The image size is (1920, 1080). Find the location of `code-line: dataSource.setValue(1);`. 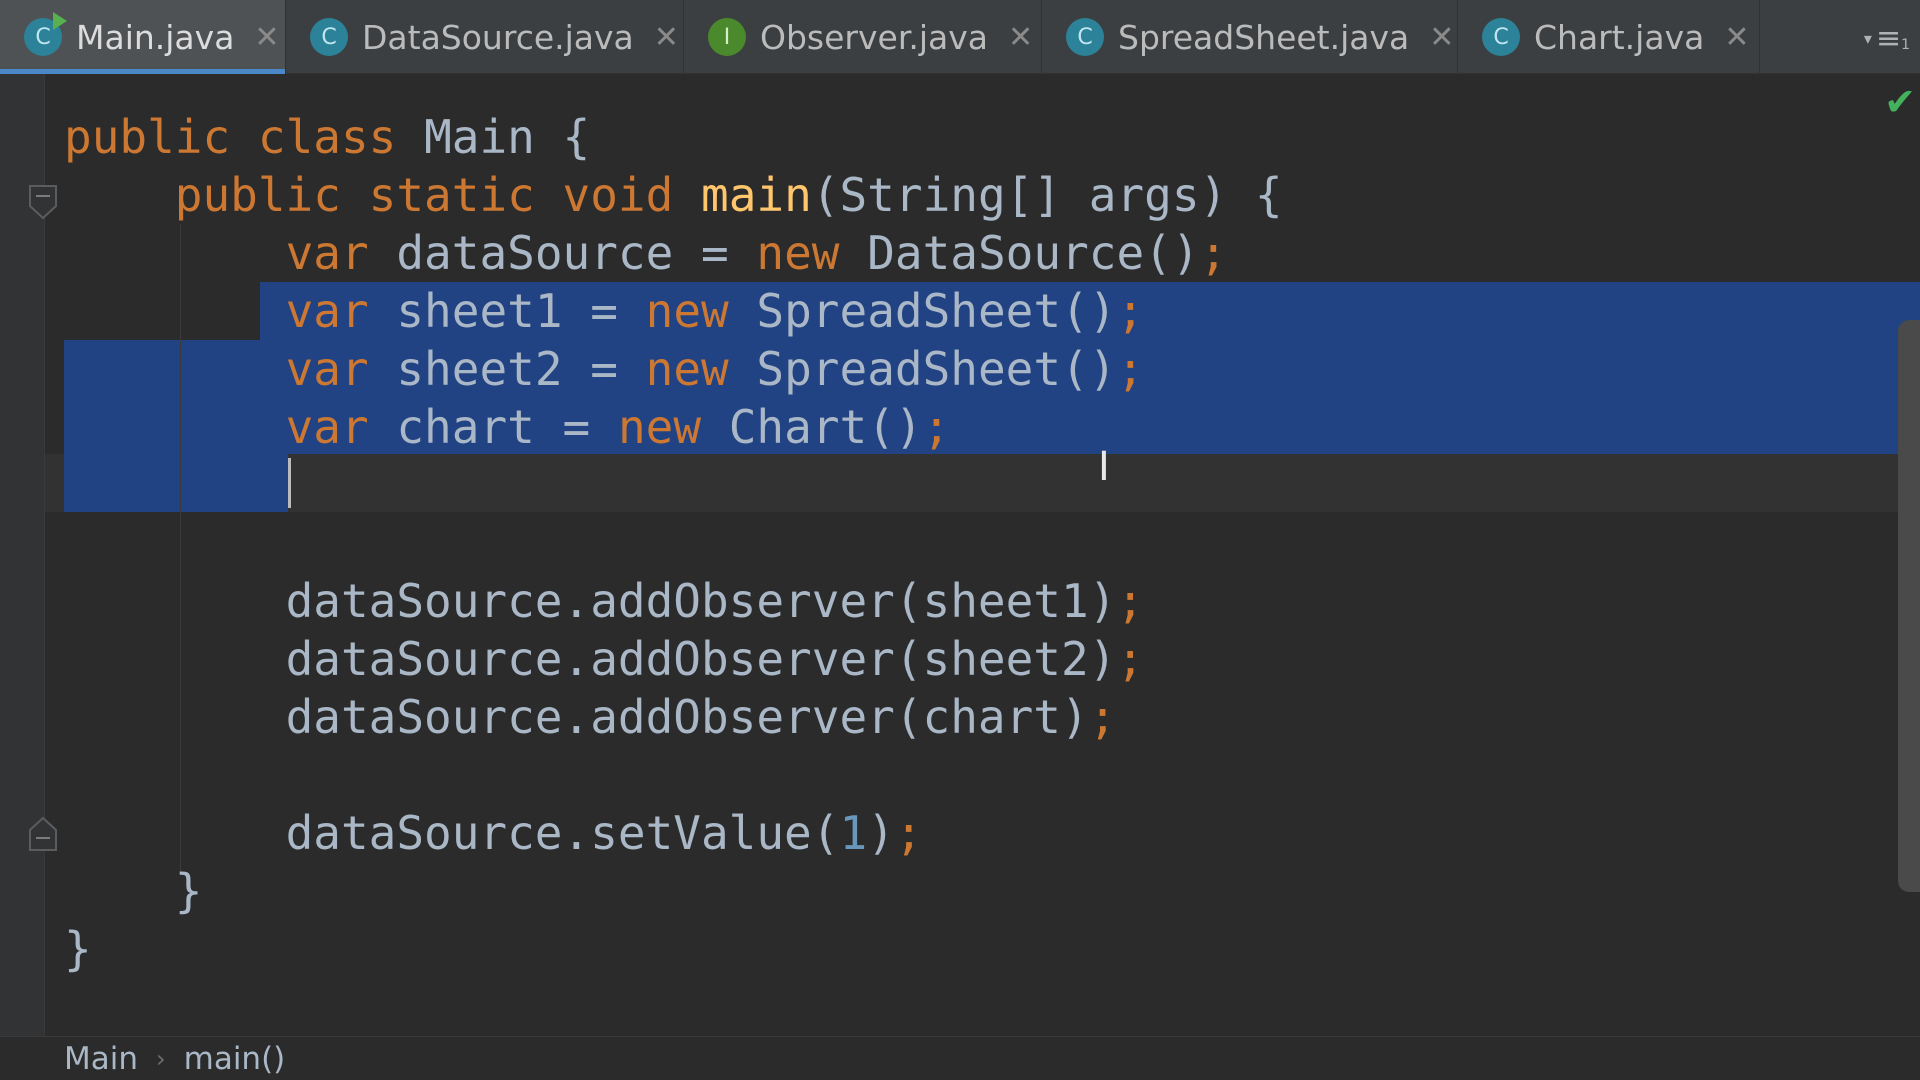

code-line: dataSource.setValue(1); is located at coordinates (493, 833).